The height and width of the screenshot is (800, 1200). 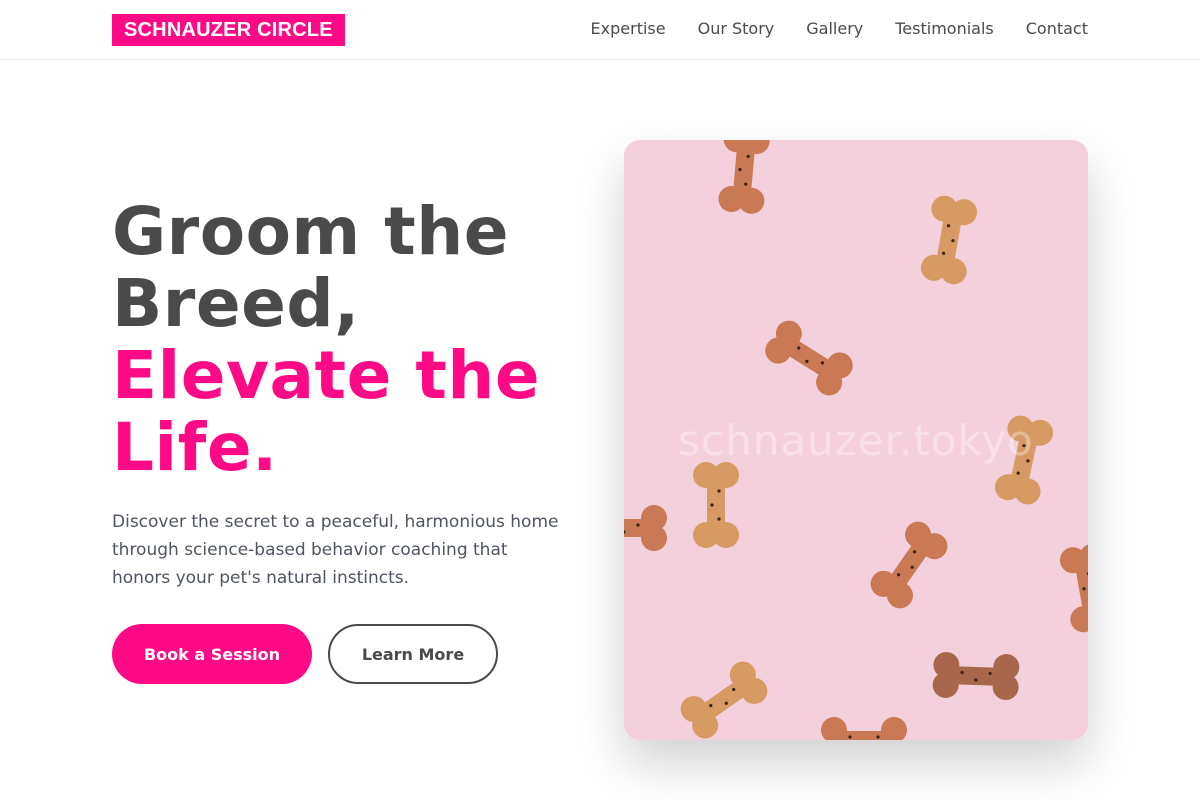 I want to click on headline-line-4: Life., so click(x=195, y=447).